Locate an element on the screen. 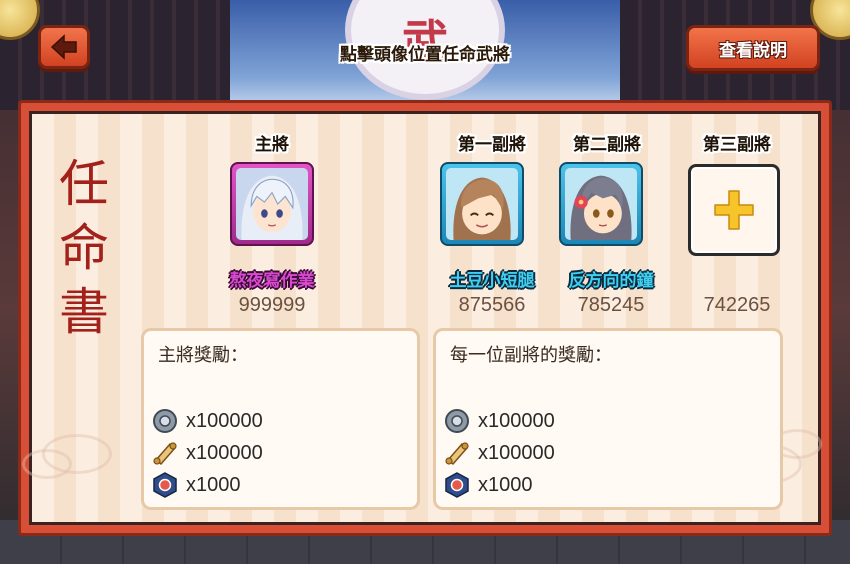  slot-score-deputy-1: 875566 is located at coordinates (492, 305).